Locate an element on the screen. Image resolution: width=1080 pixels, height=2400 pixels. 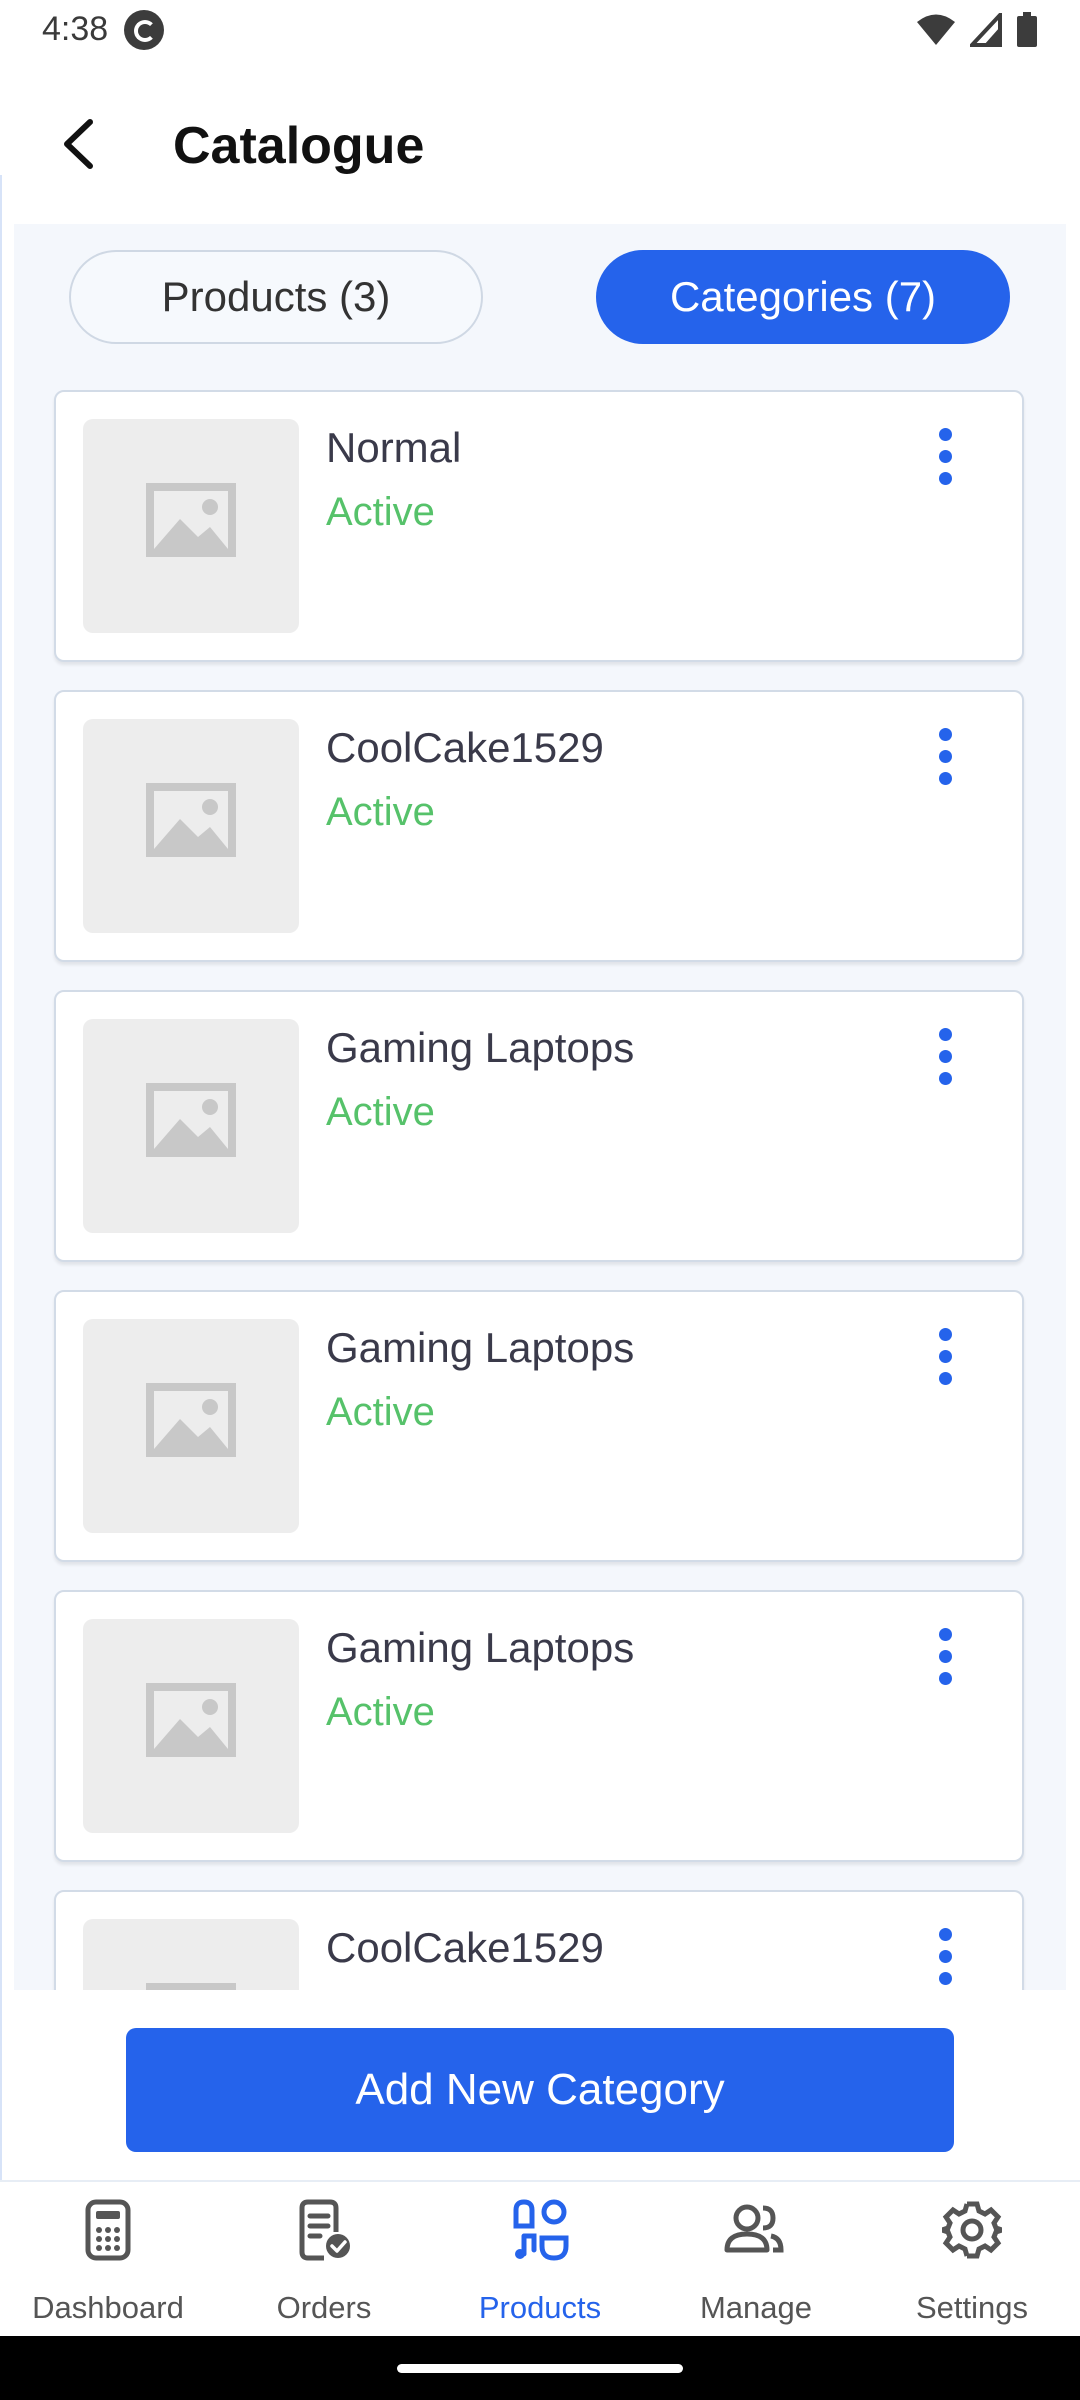
tab-bar: Products (3) Categories (7) is located at coordinates (540, 299).